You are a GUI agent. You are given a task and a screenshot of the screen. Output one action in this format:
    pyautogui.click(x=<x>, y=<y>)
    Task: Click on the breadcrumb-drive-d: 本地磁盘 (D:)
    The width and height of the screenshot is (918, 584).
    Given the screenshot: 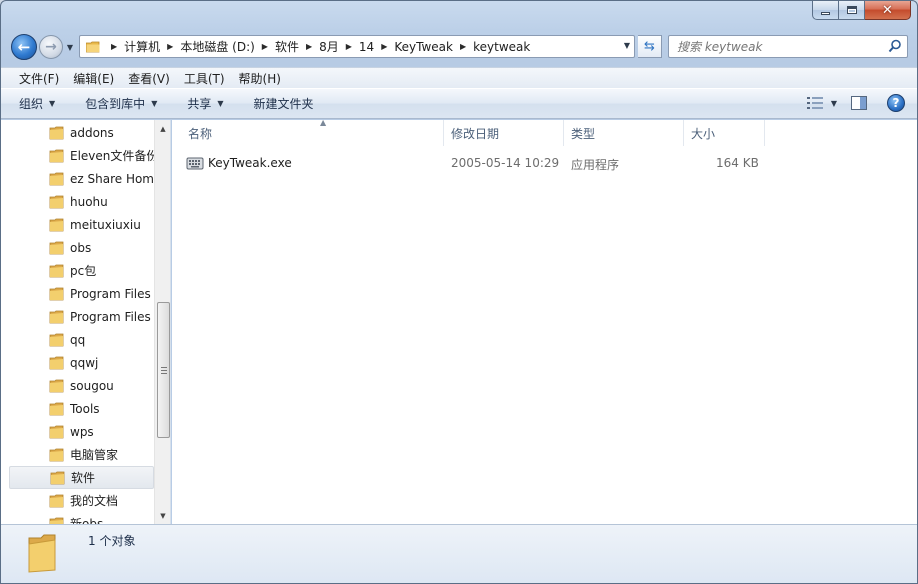 What is the action you would take?
    pyautogui.click(x=217, y=46)
    